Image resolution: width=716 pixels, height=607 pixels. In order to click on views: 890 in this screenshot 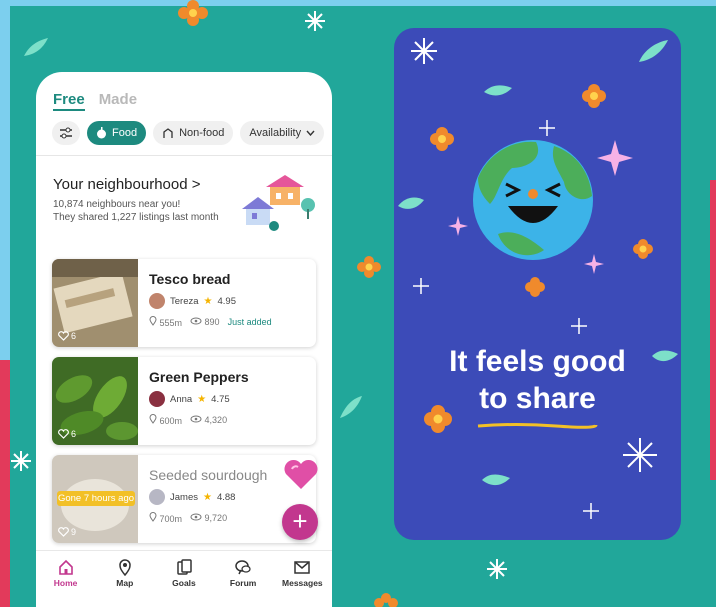, I will do `click(205, 322)`.